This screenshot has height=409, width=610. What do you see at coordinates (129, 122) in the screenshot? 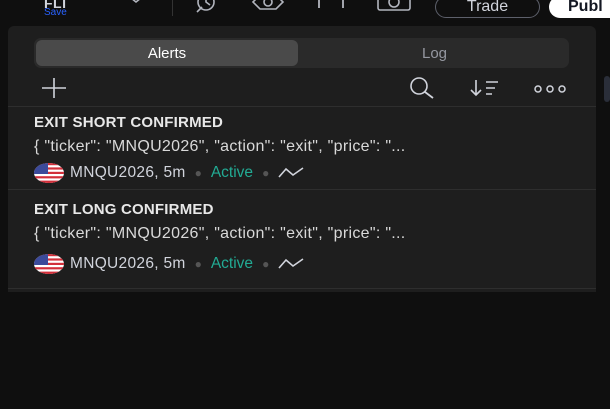
I see `alert-title: EXIT SHORT CONFIRMED` at bounding box center [129, 122].